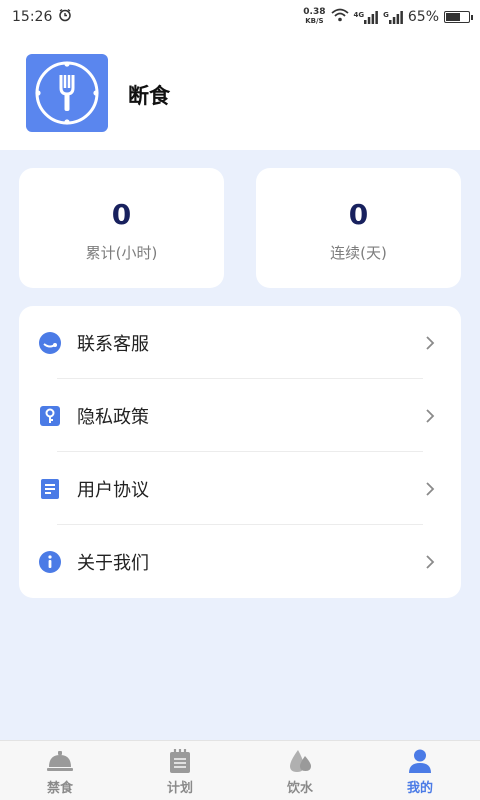 This screenshot has height=800, width=480. Describe the element at coordinates (121, 253) in the screenshot. I see `stat-label: 累计(小时)` at that location.